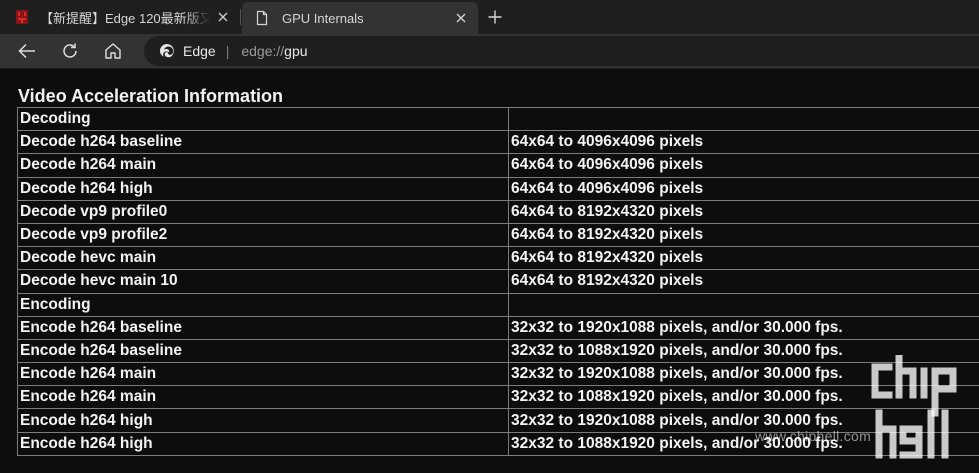  I want to click on reload-icon, so click(70, 50).